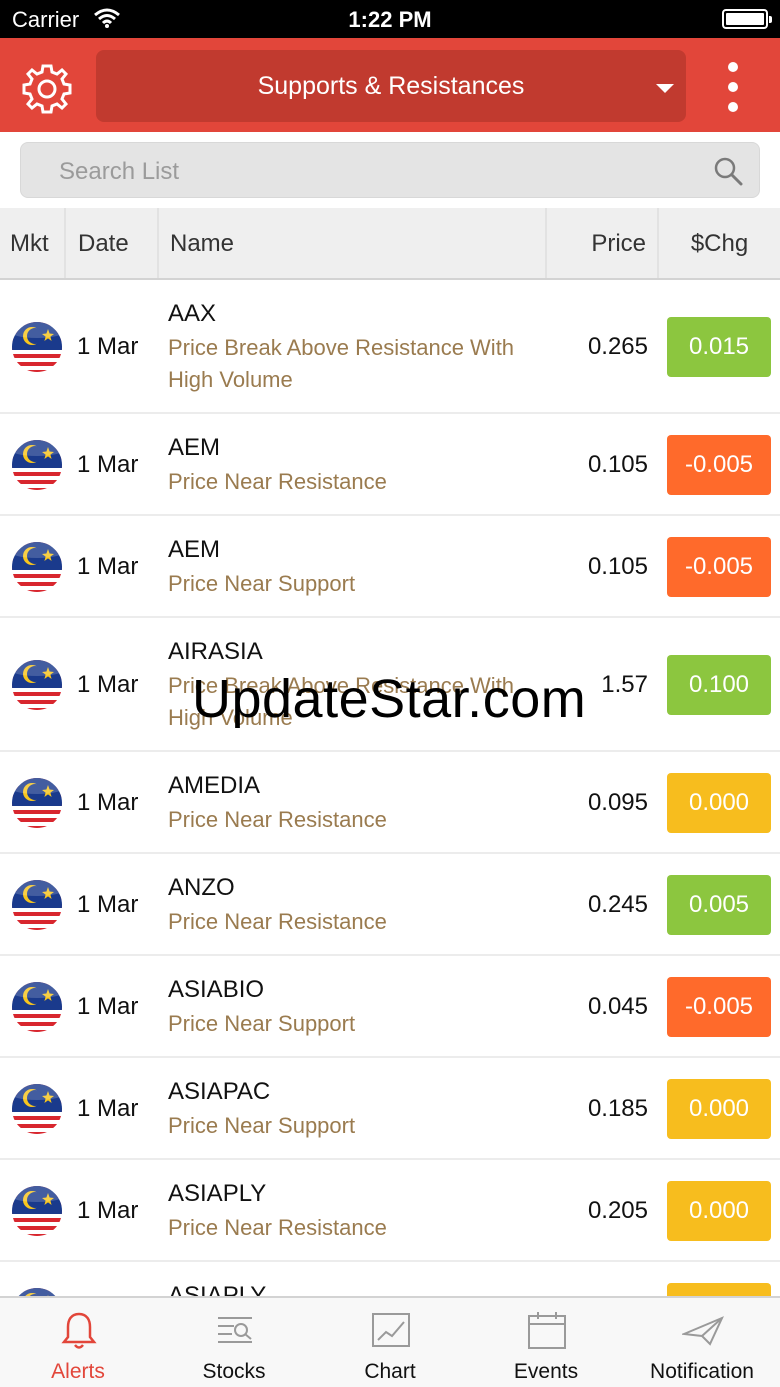 The height and width of the screenshot is (1387, 780). Describe the element at coordinates (390, 1371) in the screenshot. I see `tab-label: Chart` at that location.